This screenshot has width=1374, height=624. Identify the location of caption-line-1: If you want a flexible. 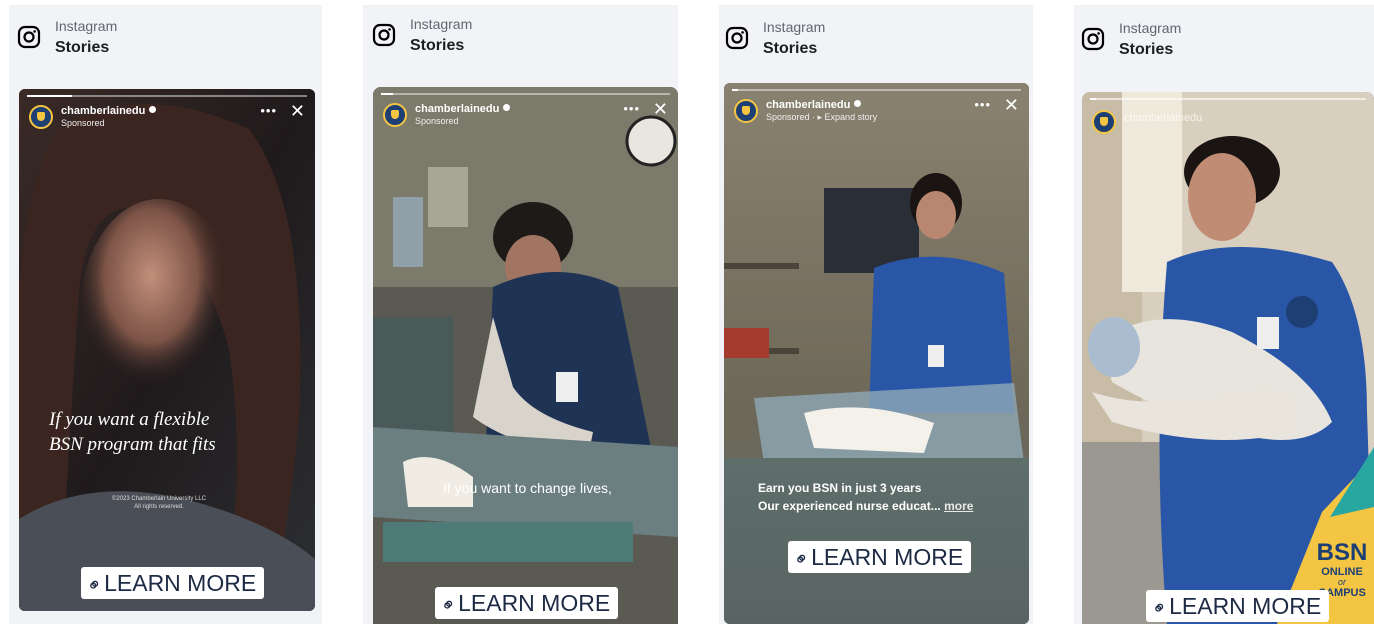
(129, 419).